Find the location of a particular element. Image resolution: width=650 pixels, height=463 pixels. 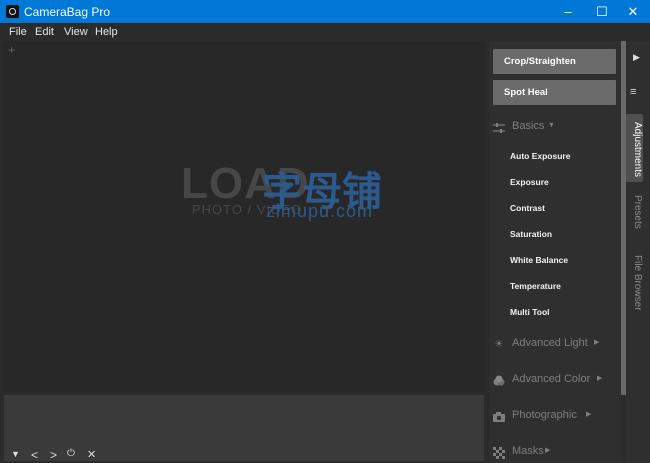

collapse-filmstrip-button: ▼ is located at coordinates (15, 454).